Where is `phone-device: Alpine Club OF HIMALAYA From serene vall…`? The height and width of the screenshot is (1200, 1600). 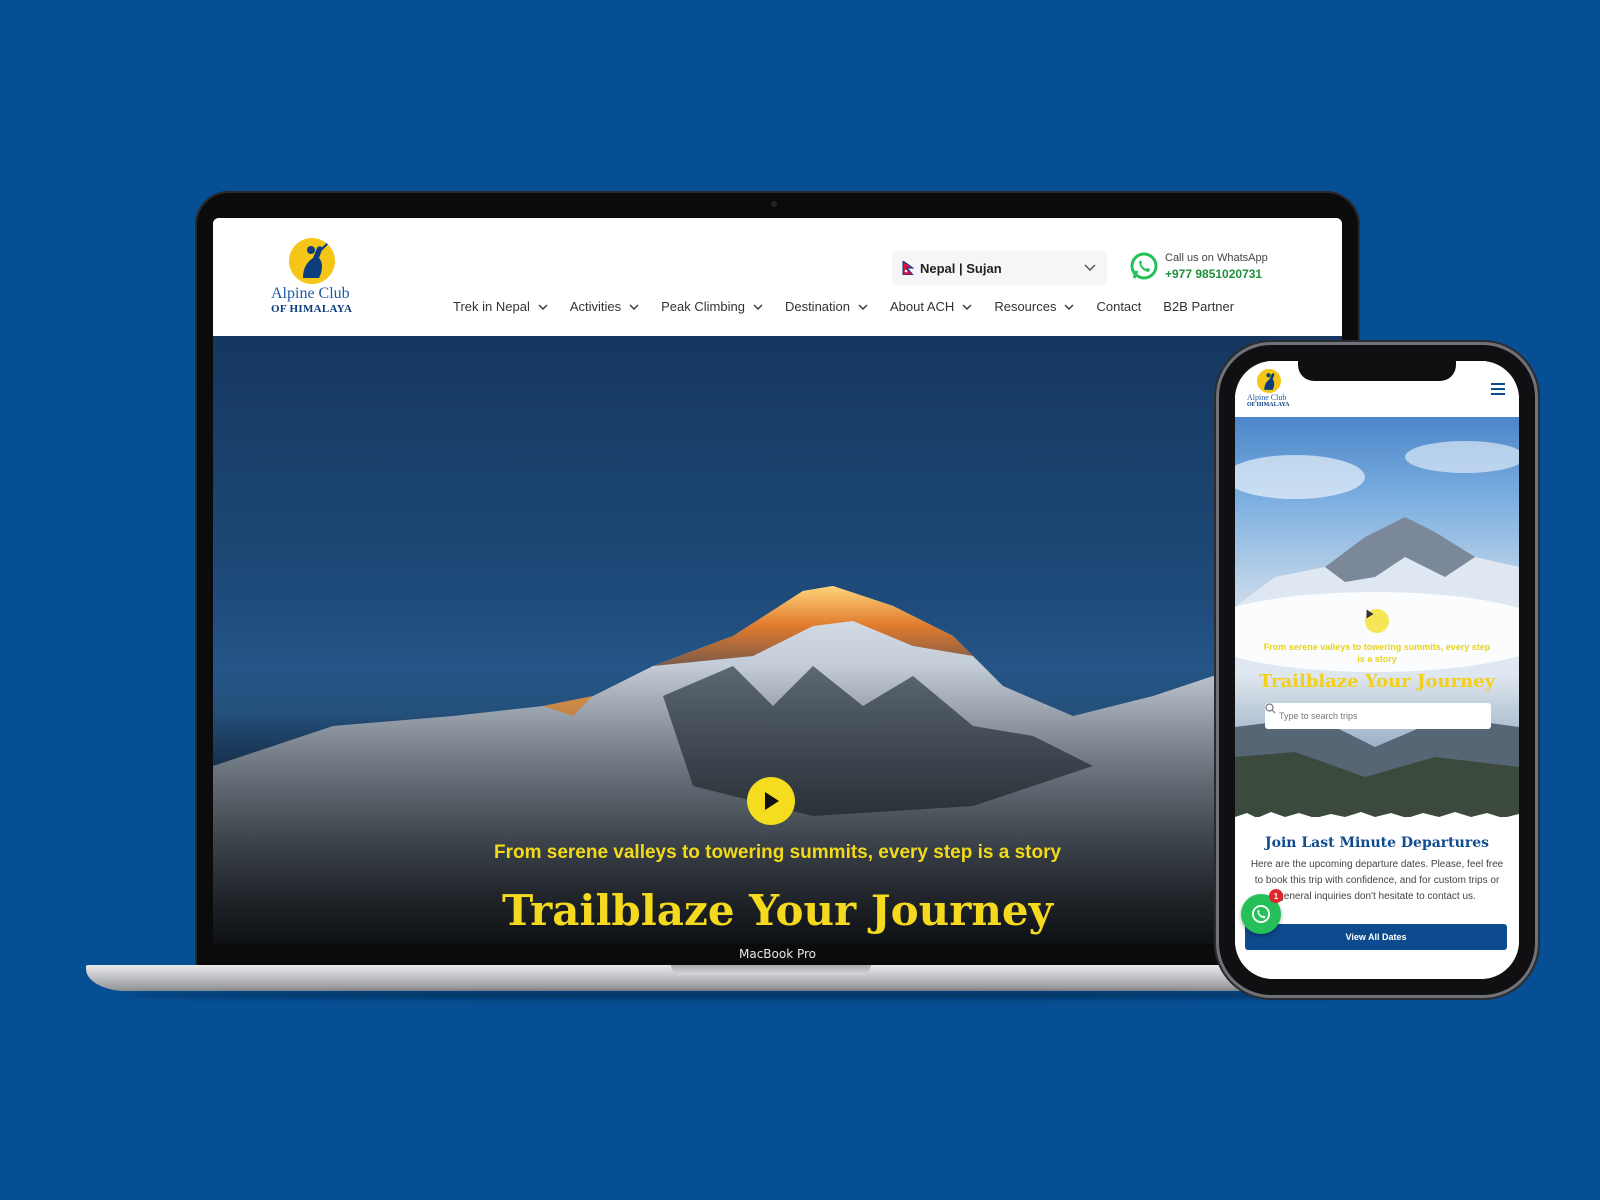
phone-device: Alpine Club OF HIMALAYA From serene vall… is located at coordinates (1377, 670).